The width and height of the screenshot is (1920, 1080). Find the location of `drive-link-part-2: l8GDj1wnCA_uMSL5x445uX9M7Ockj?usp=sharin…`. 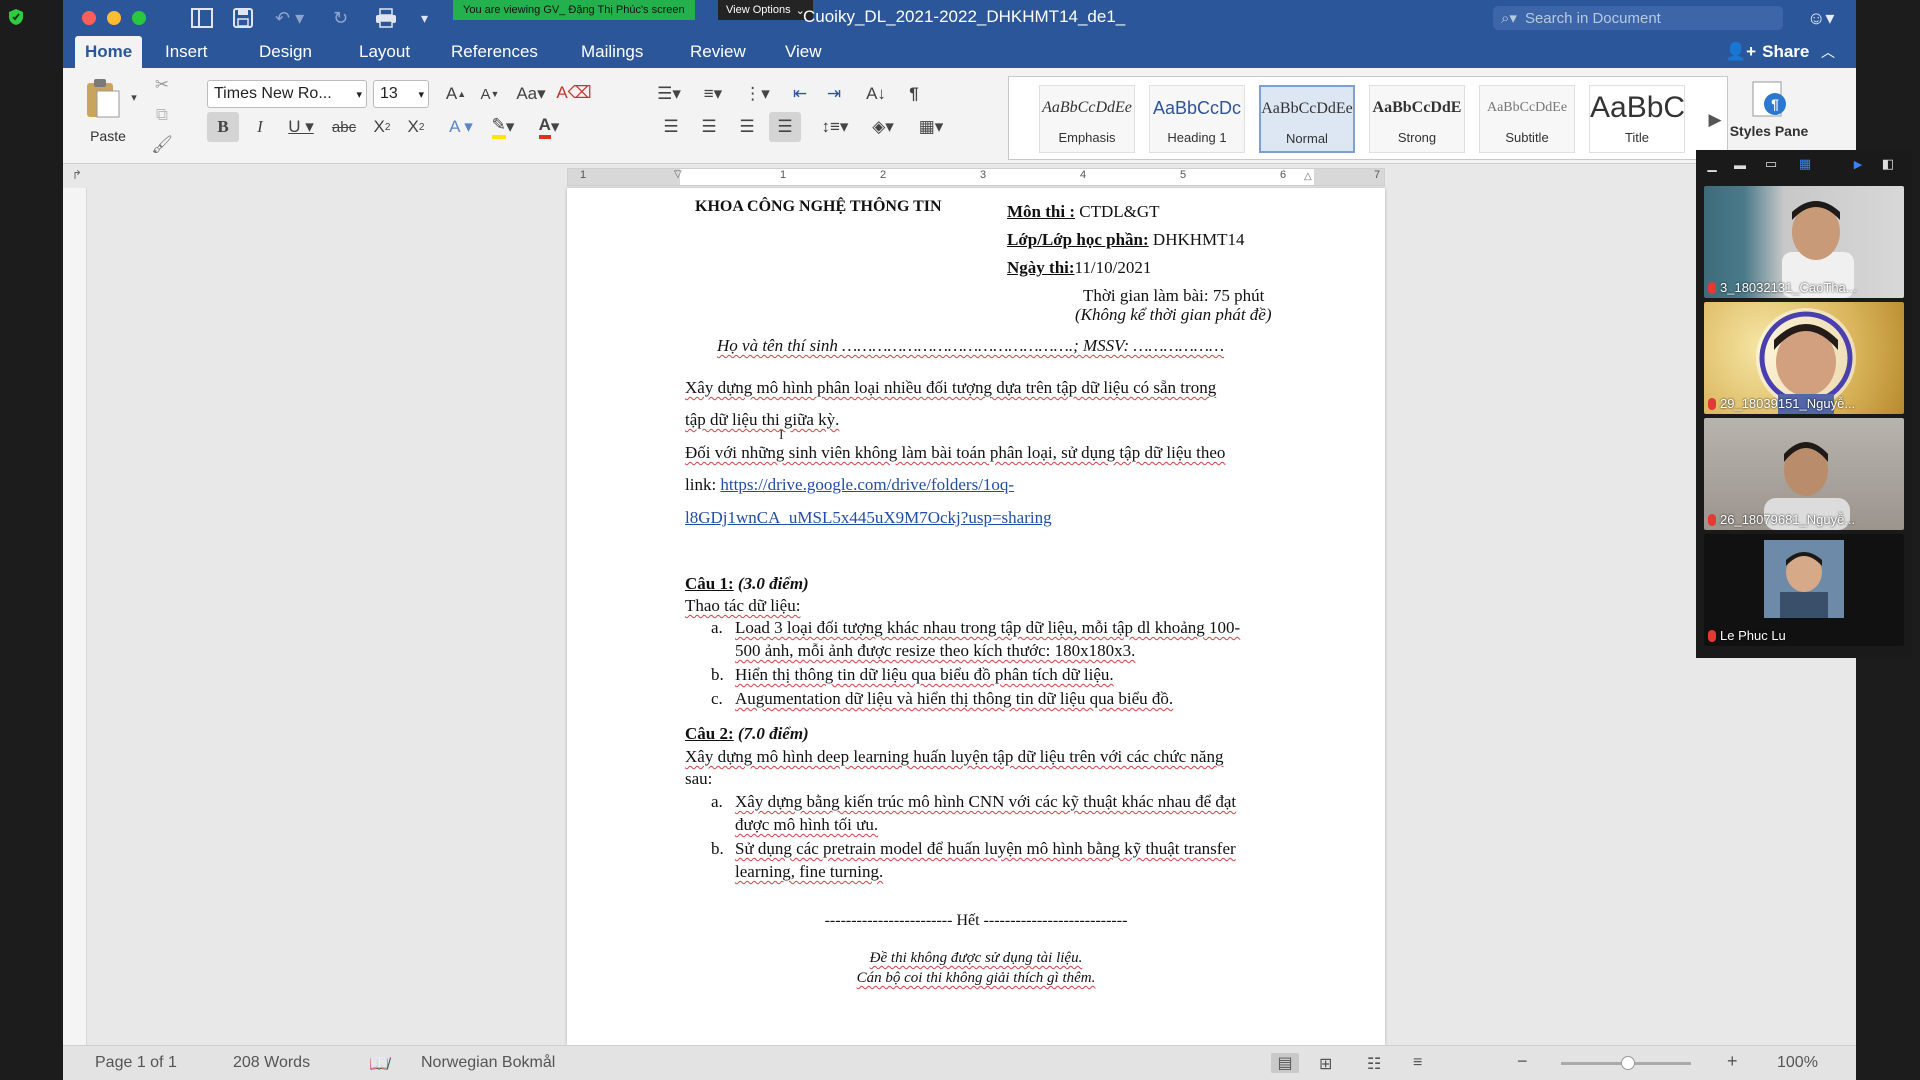

drive-link-part-2: l8GDj1wnCA_uMSL5x445uX9M7Ockj?usp=sharin… is located at coordinates (868, 518).